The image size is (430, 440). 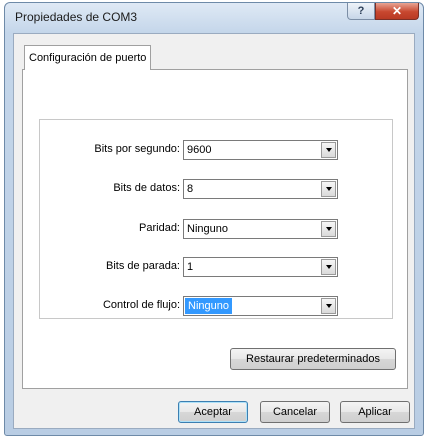 I want to click on setting-row-parity: Paridad: Ninguno, so click(x=217, y=229).